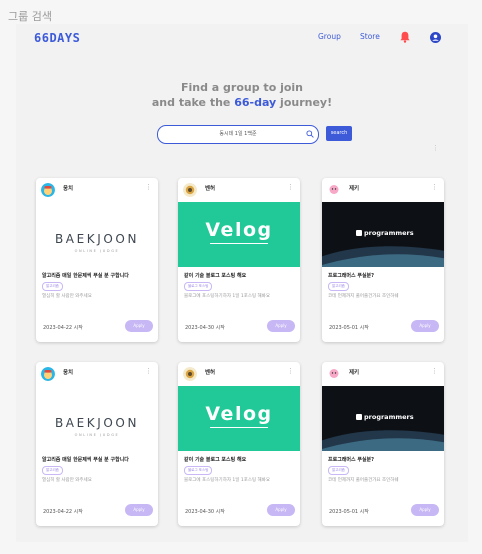 The image size is (482, 554). What do you see at coordinates (370, 36) in the screenshot?
I see `nav-store-link: Store` at bounding box center [370, 36].